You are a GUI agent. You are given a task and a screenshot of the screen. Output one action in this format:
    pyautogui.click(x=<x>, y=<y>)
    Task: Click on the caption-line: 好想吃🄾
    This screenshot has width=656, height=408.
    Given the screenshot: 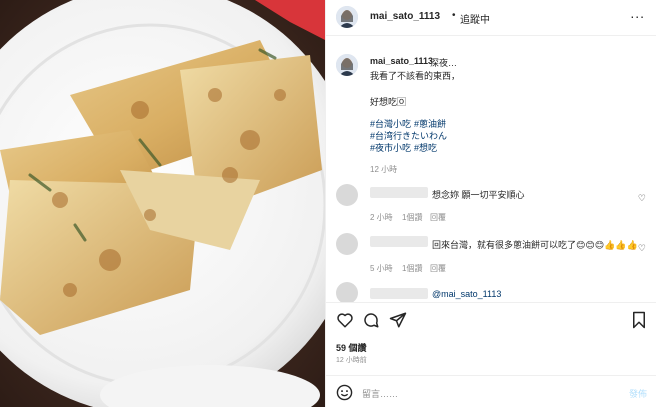 What is the action you would take?
    pyautogui.click(x=388, y=102)
    